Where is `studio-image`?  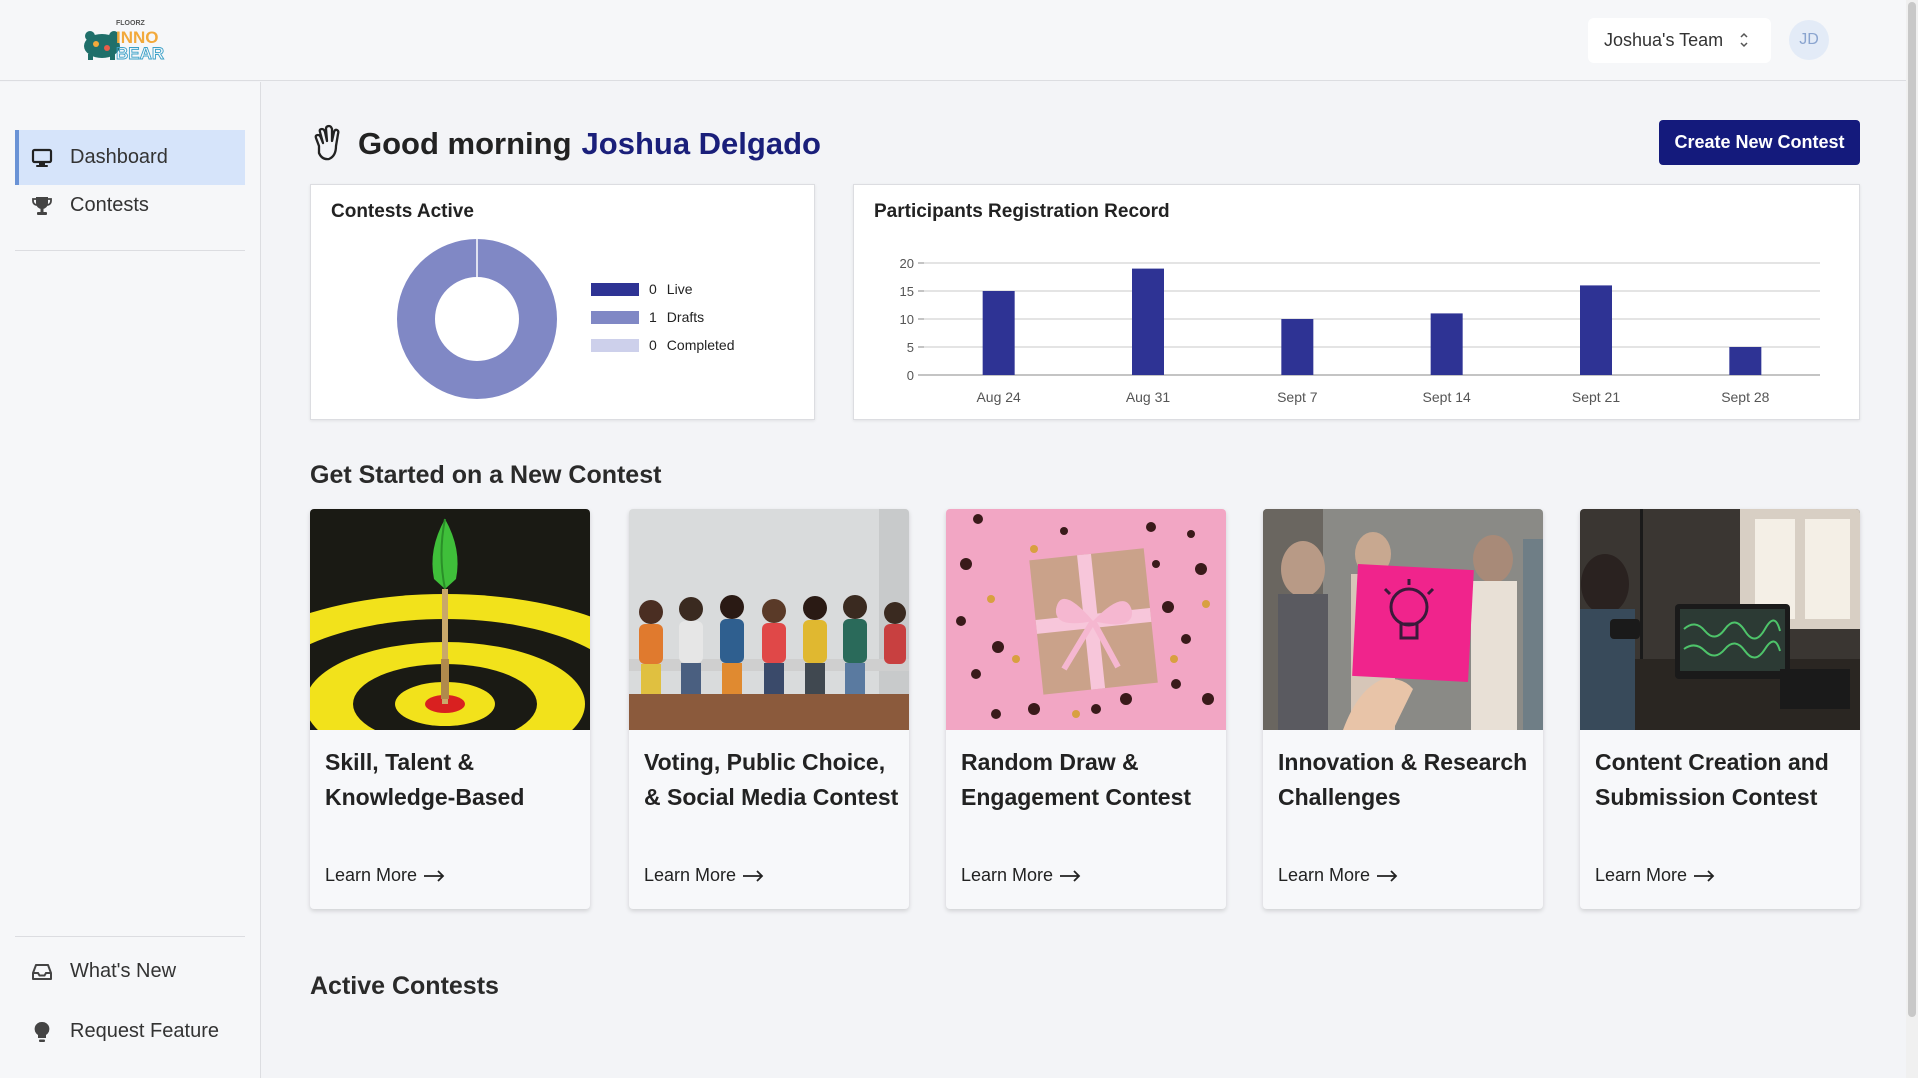 studio-image is located at coordinates (1720, 619).